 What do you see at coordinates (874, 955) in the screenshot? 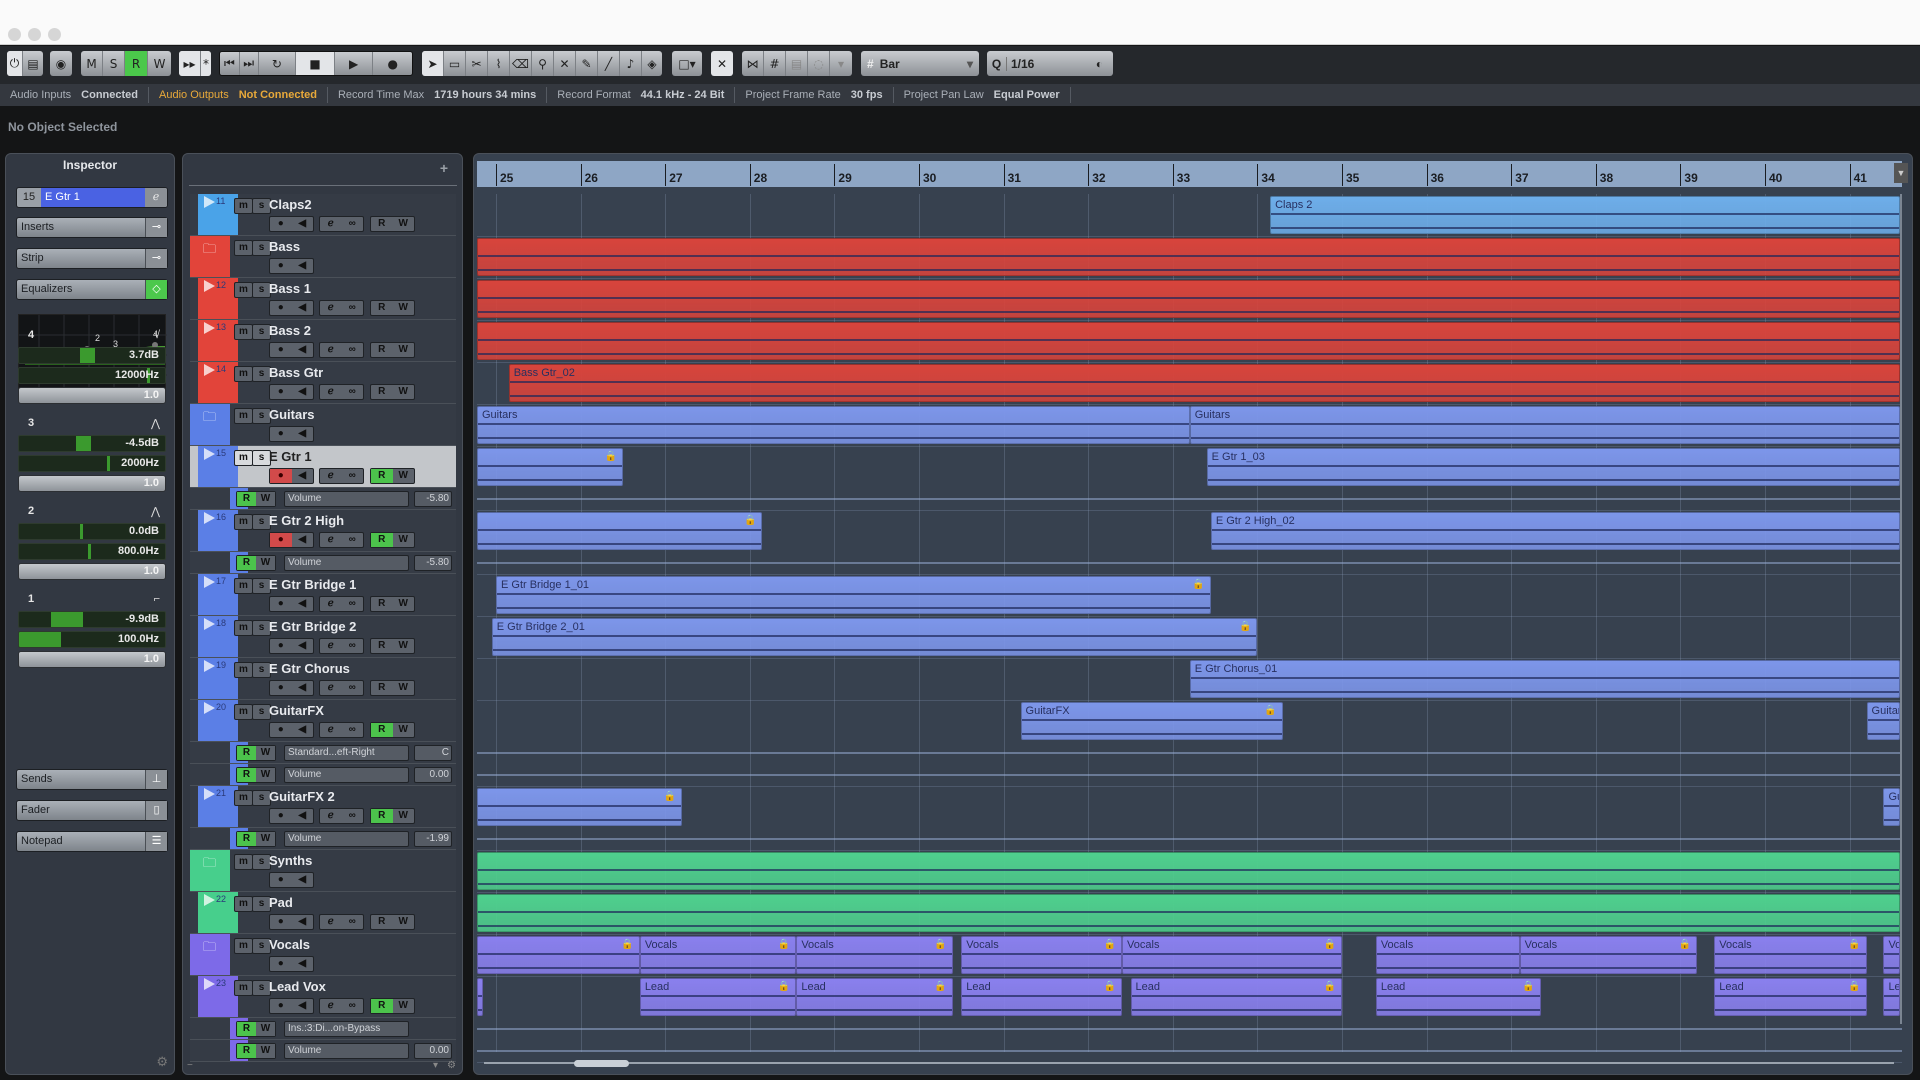
I see `event-clip: Vocals 🔒` at bounding box center [874, 955].